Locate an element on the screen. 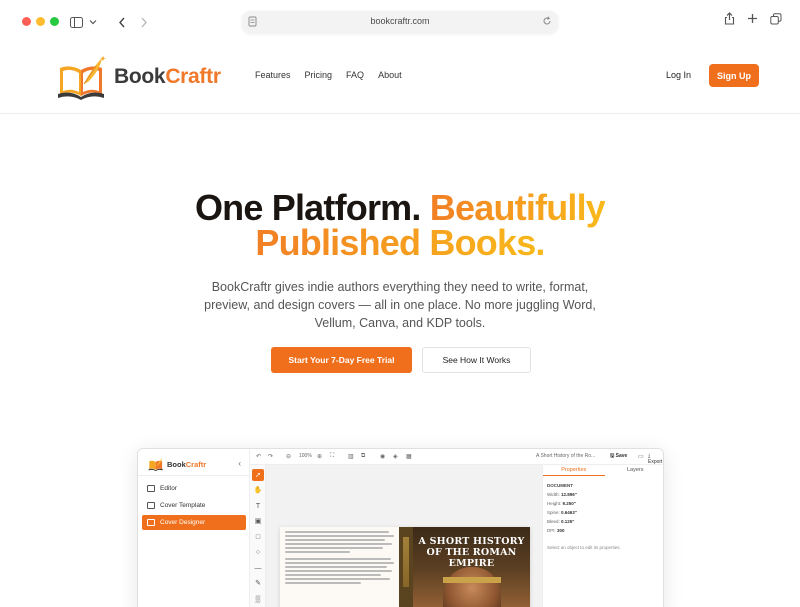 The height and width of the screenshot is (607, 800). main-nav: Features Pricing FAQ About is located at coordinates (328, 75).